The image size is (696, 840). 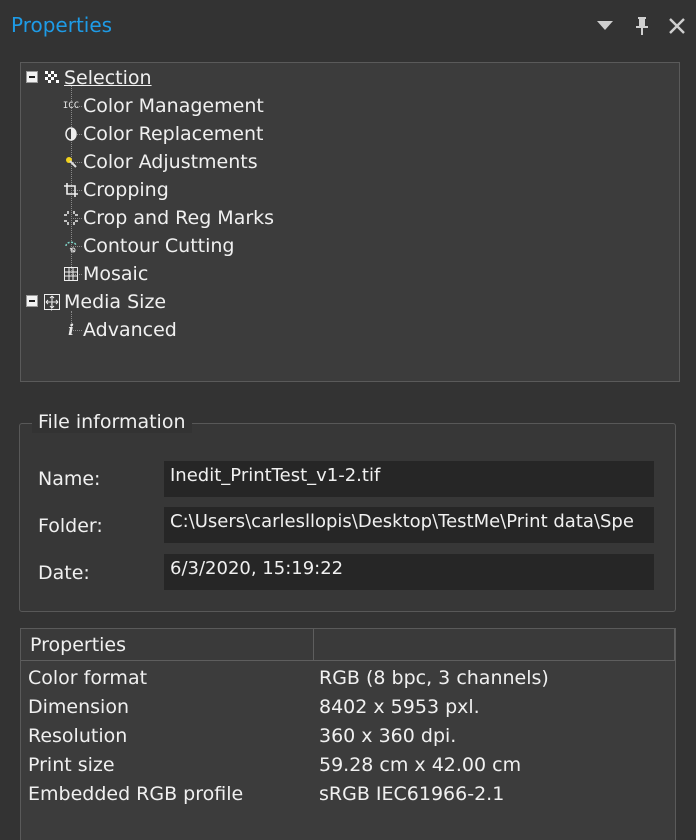 I want to click on table-row: Print size 59.28 cm x 42.00 cm, so click(x=348, y=765).